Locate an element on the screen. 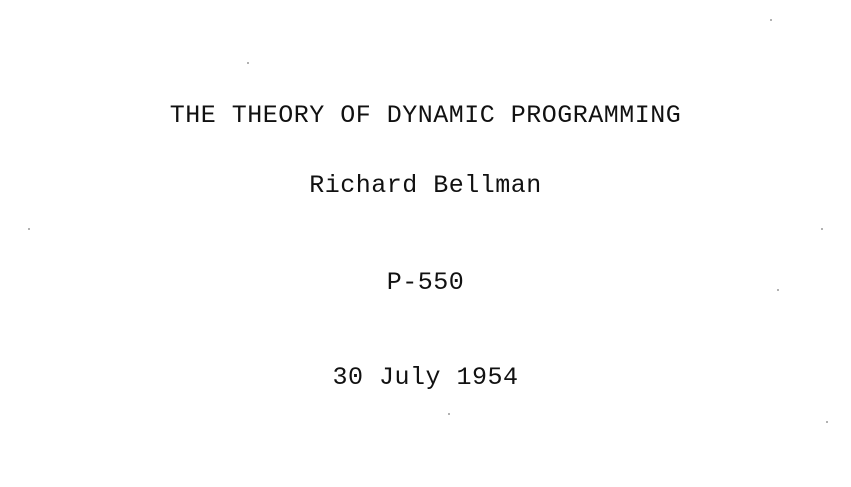 This screenshot has height=487, width=851. document-author: Richard Bellman is located at coordinates (425, 185).